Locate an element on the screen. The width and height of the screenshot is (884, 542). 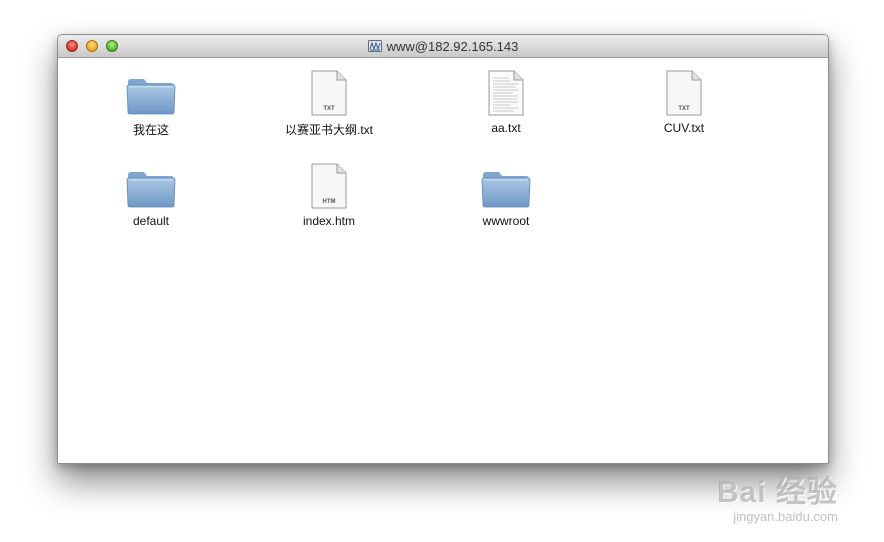
file-item-folder-wozaizhe: 我在这 is located at coordinates (151, 103).